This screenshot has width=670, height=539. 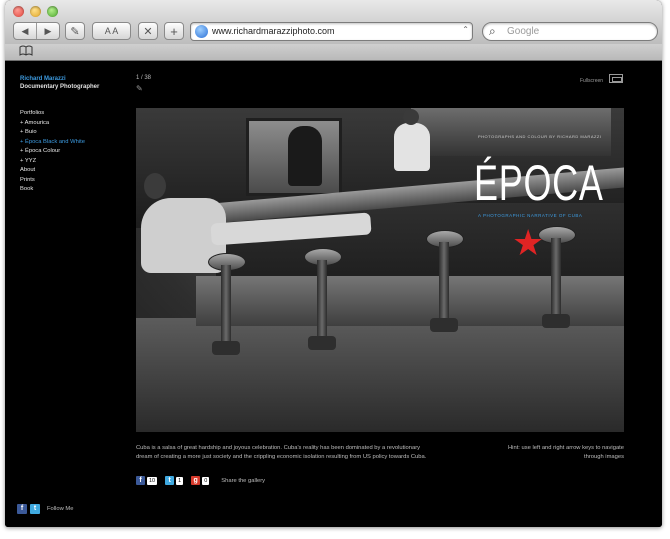 What do you see at coordinates (144, 78) in the screenshot?
I see `image-counter: 1 / 38` at bounding box center [144, 78].